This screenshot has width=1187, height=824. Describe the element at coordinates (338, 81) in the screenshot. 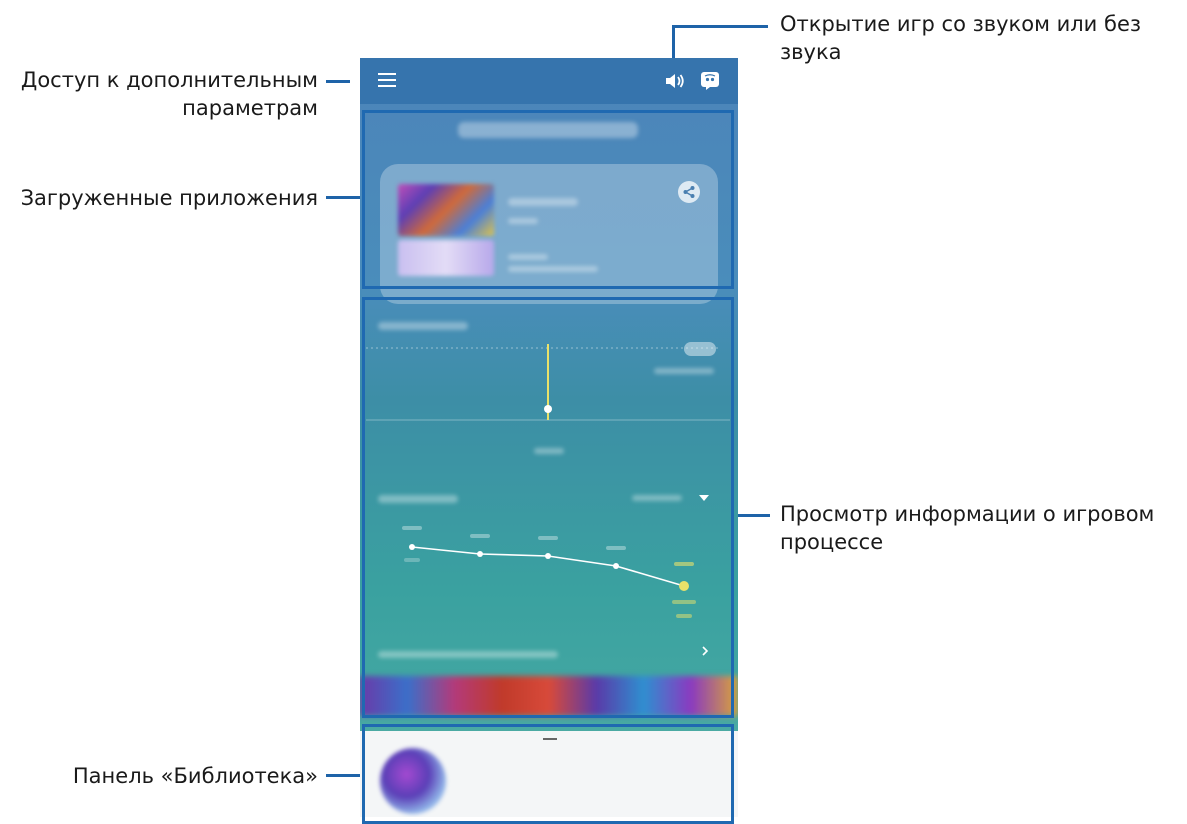

I see `leader-more-options` at that location.